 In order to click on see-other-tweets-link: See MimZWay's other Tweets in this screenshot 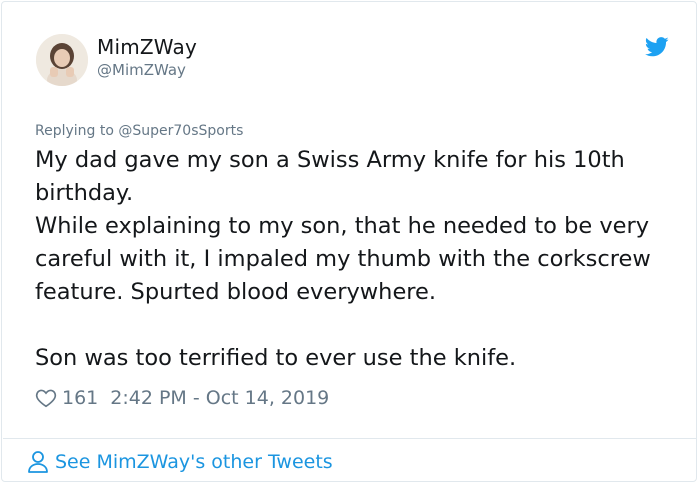, I will do `click(180, 462)`.